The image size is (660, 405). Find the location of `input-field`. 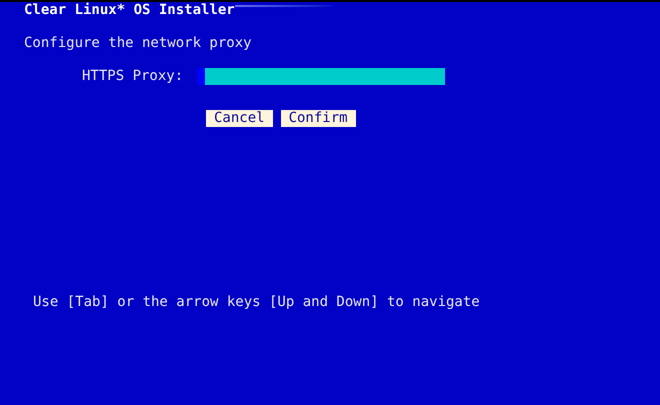

input-field is located at coordinates (321, 76).